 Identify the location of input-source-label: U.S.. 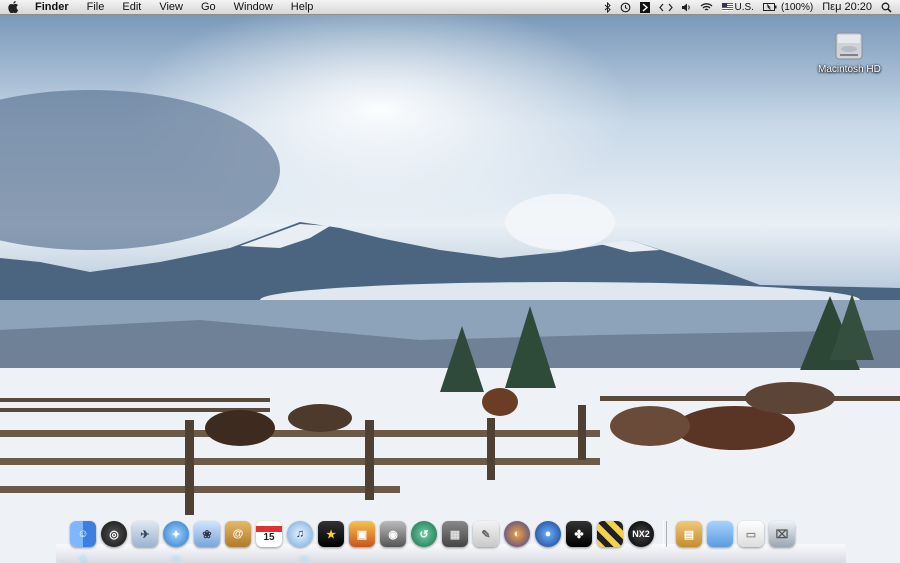
(744, 7).